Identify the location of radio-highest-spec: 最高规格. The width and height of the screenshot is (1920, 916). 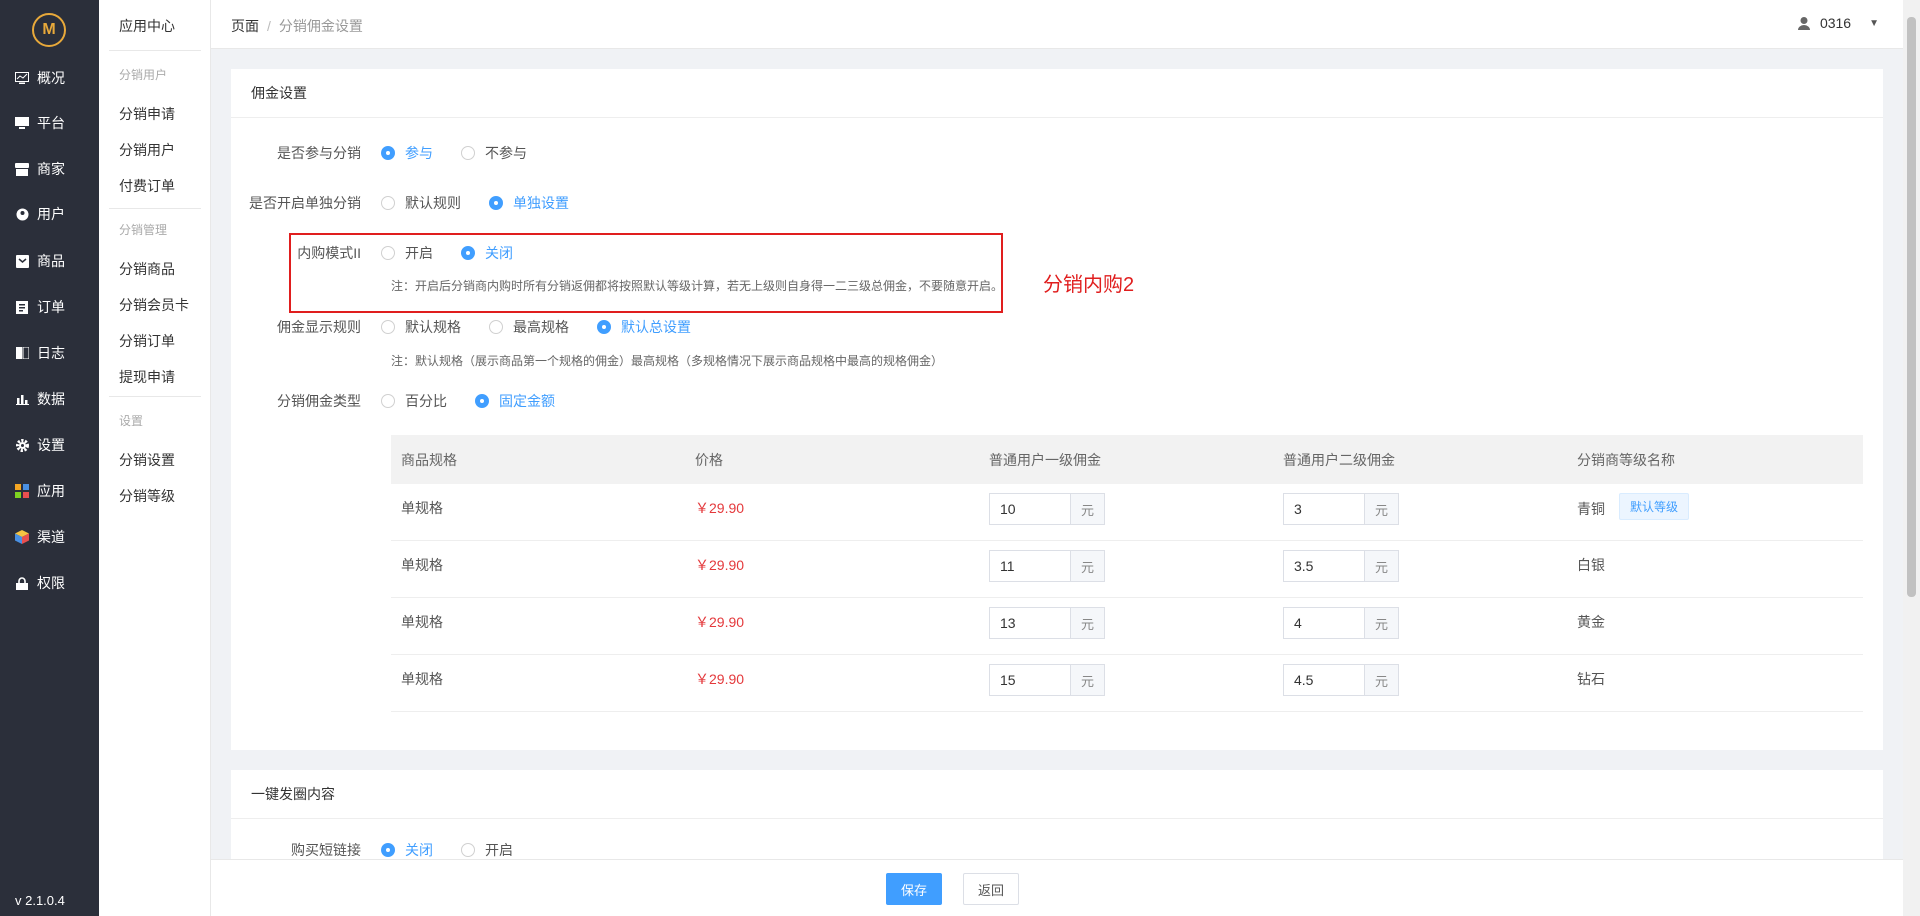
(529, 327).